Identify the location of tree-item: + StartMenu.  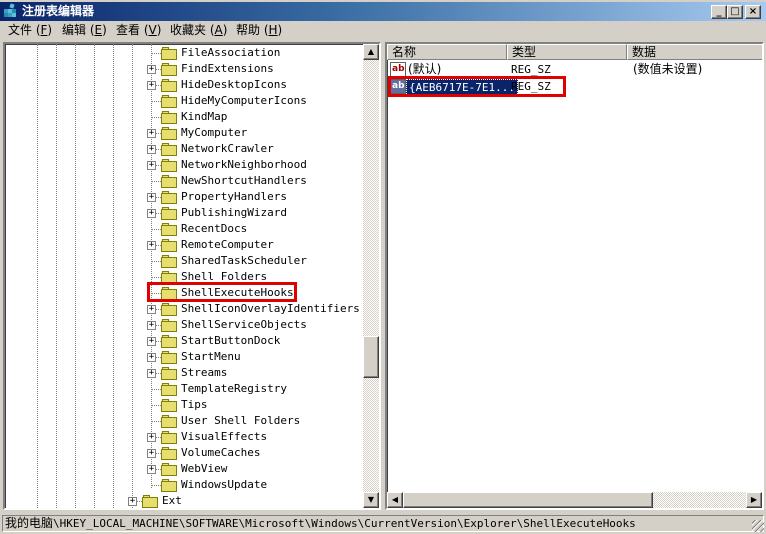
(184, 357).